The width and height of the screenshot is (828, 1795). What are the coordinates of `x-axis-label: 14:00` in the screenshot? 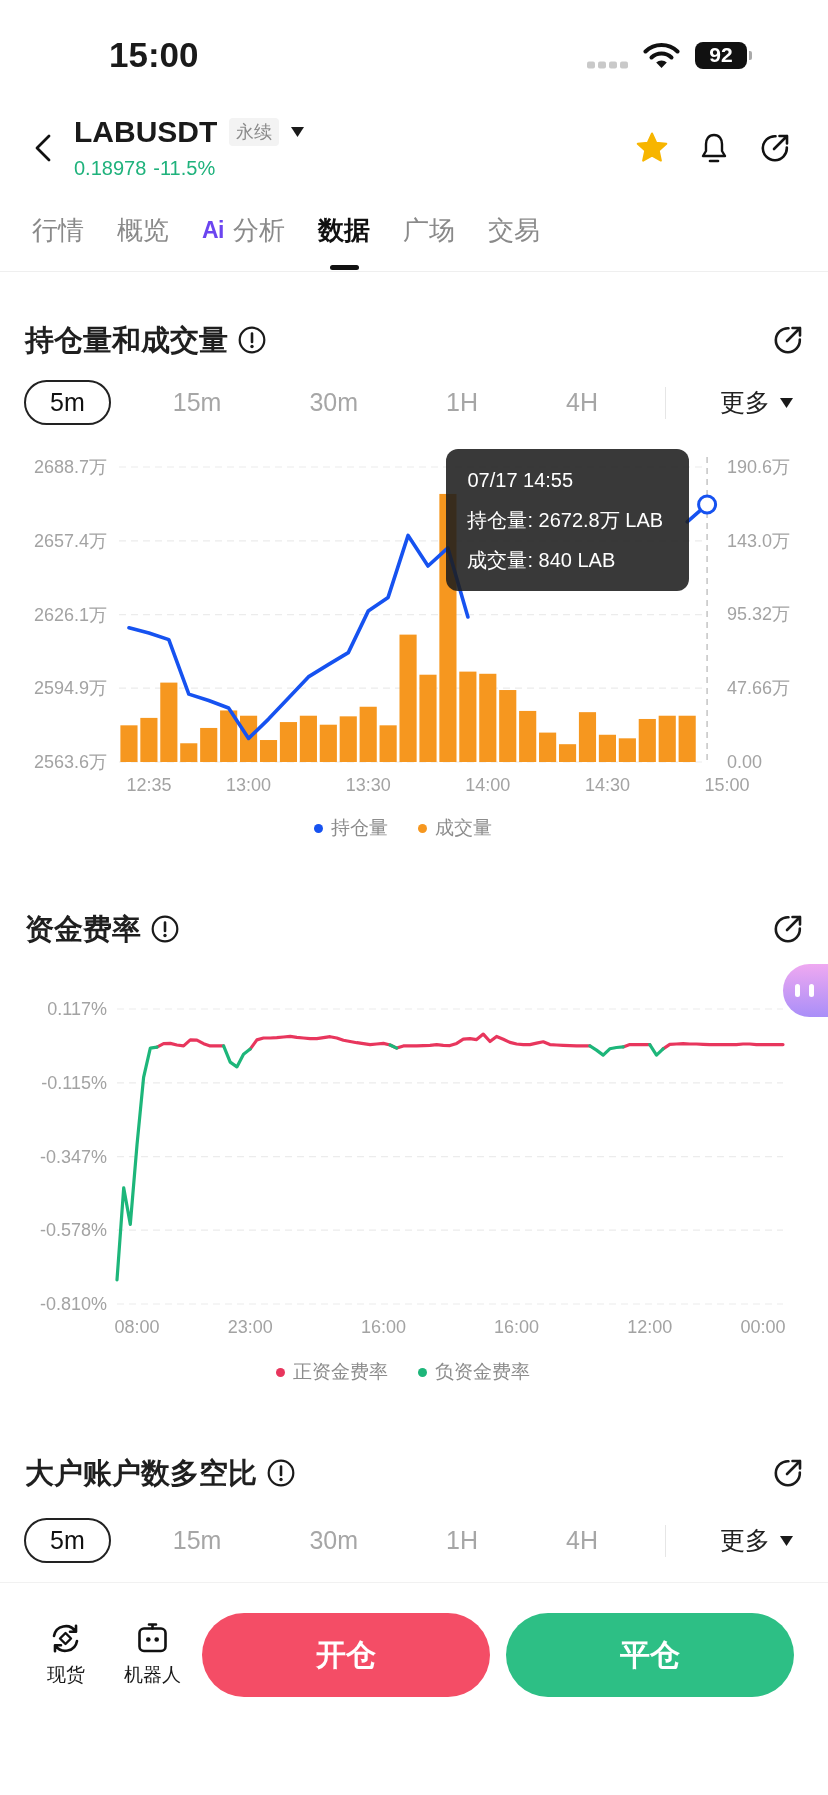 It's located at (488, 785).